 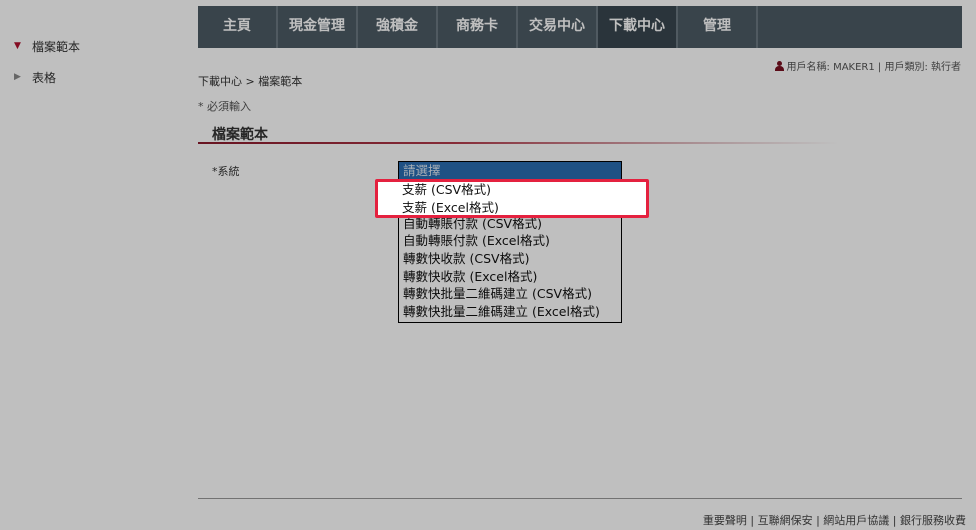 What do you see at coordinates (510, 259) in the screenshot?
I see `select-option: 轉數快收款 (CSV格式)` at bounding box center [510, 259].